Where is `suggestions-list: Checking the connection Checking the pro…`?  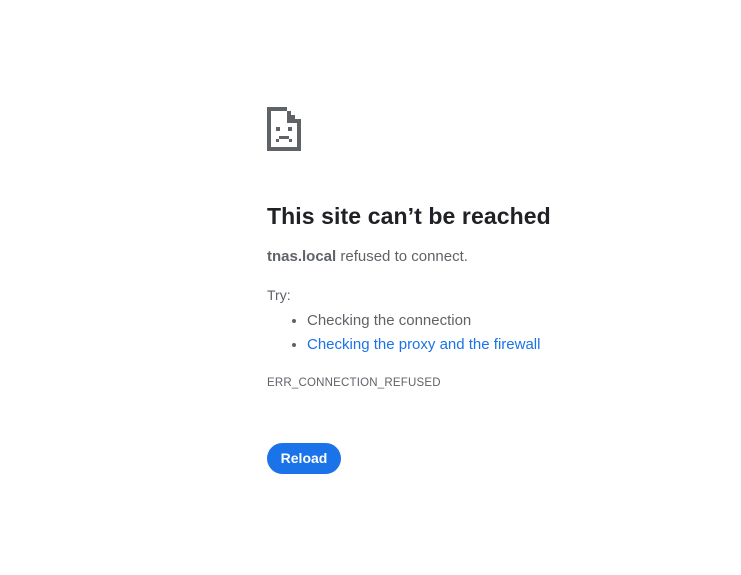
suggestions-list: Checking the connection Checking the pro… is located at coordinates (487, 333).